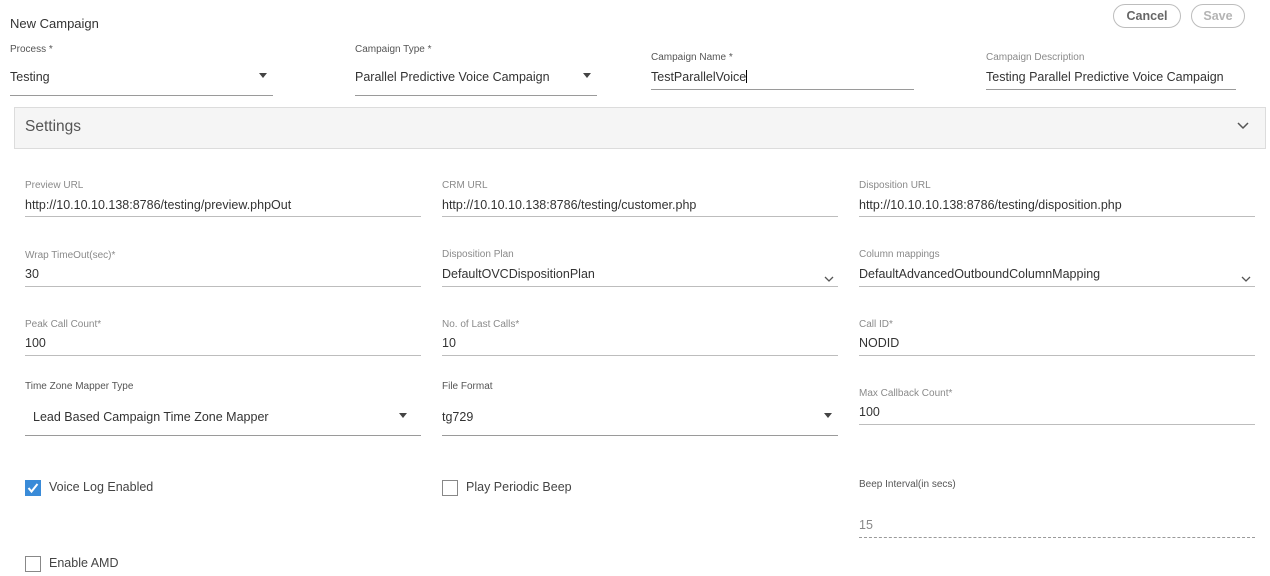  I want to click on crm-url-underline, so click(640, 216).